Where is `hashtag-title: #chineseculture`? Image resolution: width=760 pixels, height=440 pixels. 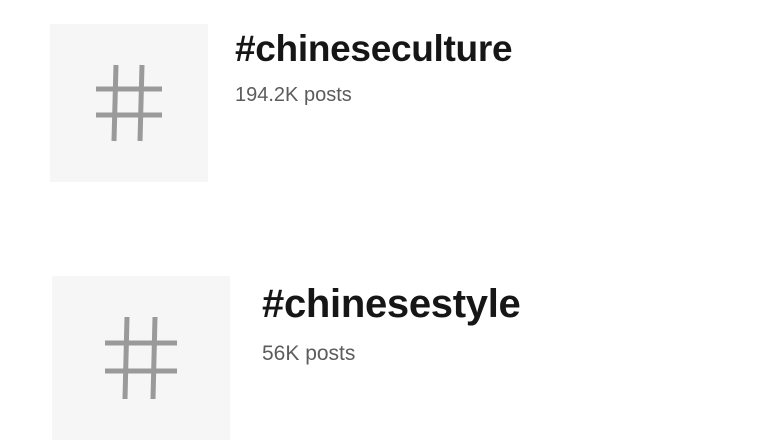 hashtag-title: #chineseculture is located at coordinates (374, 48).